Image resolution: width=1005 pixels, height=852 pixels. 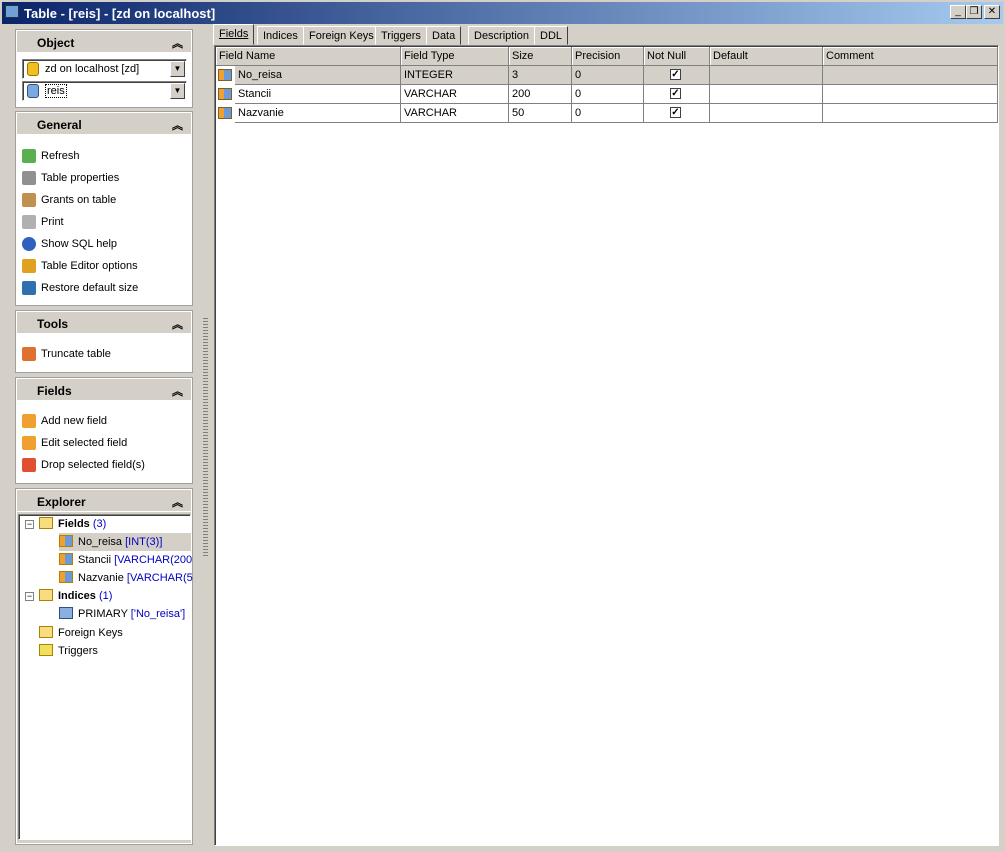 I want to click on editor-options-item: Table Editor options, so click(x=104, y=266).